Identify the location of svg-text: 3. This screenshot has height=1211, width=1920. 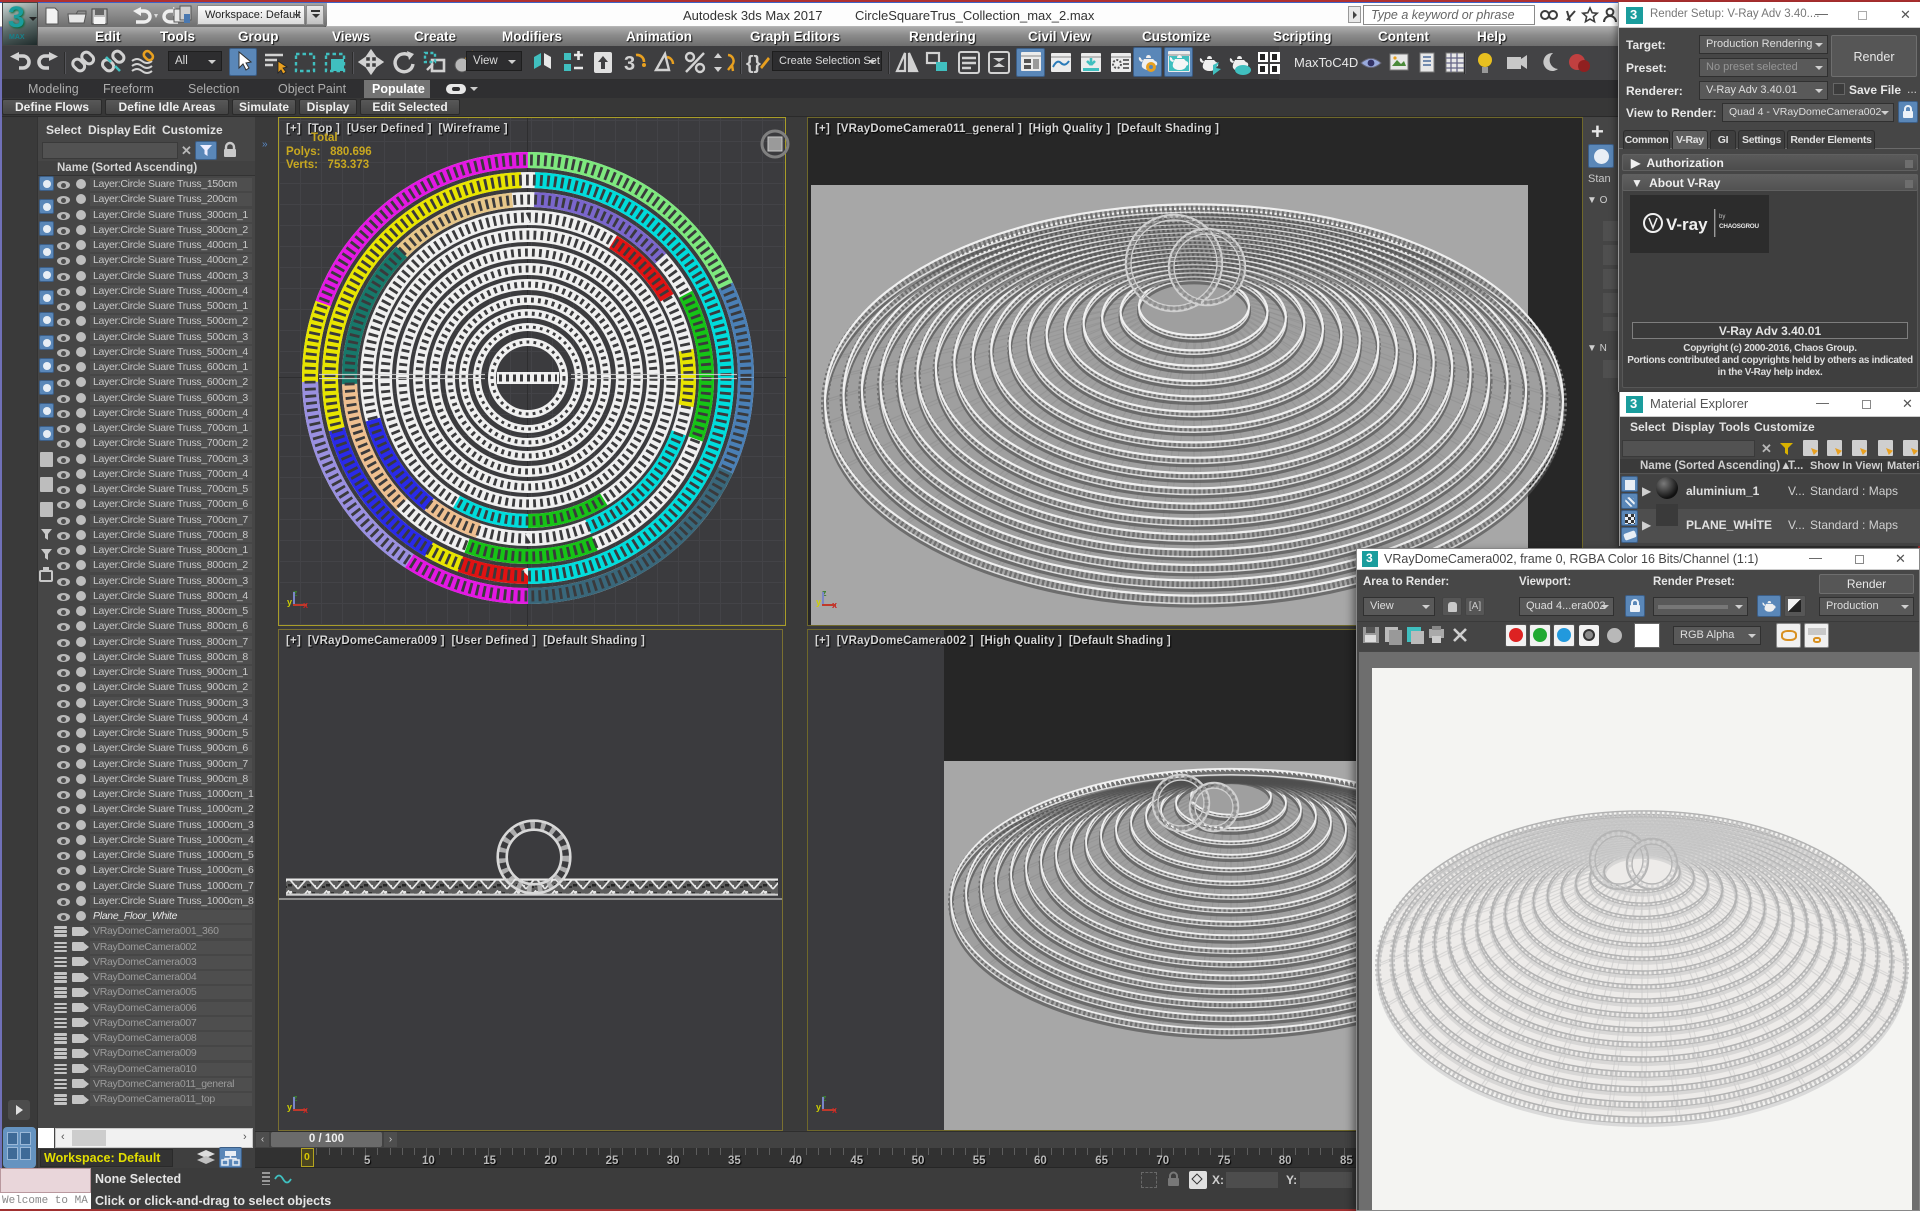
(629, 64).